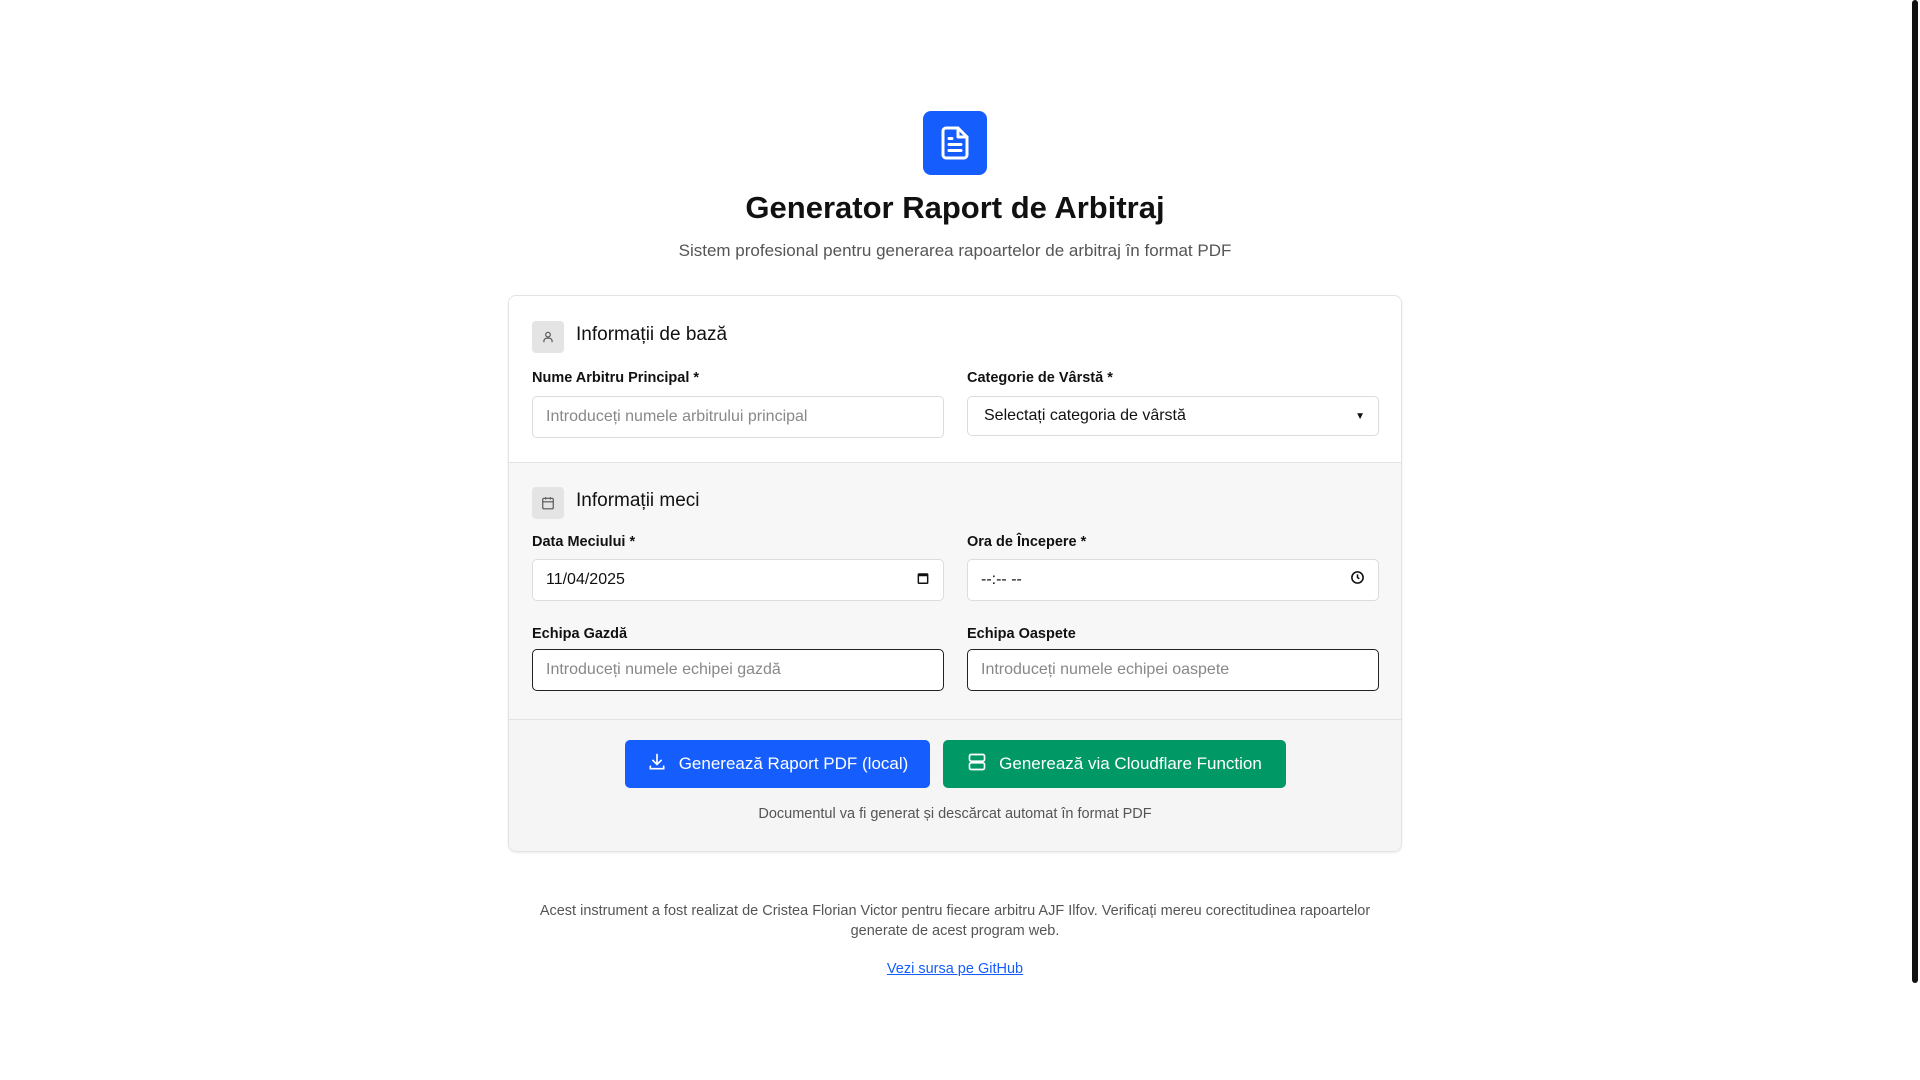 The width and height of the screenshot is (1920, 1080). Describe the element at coordinates (1105, 669) in the screenshot. I see `away-placeholder: Introduceți numele echipei oaspete` at that location.